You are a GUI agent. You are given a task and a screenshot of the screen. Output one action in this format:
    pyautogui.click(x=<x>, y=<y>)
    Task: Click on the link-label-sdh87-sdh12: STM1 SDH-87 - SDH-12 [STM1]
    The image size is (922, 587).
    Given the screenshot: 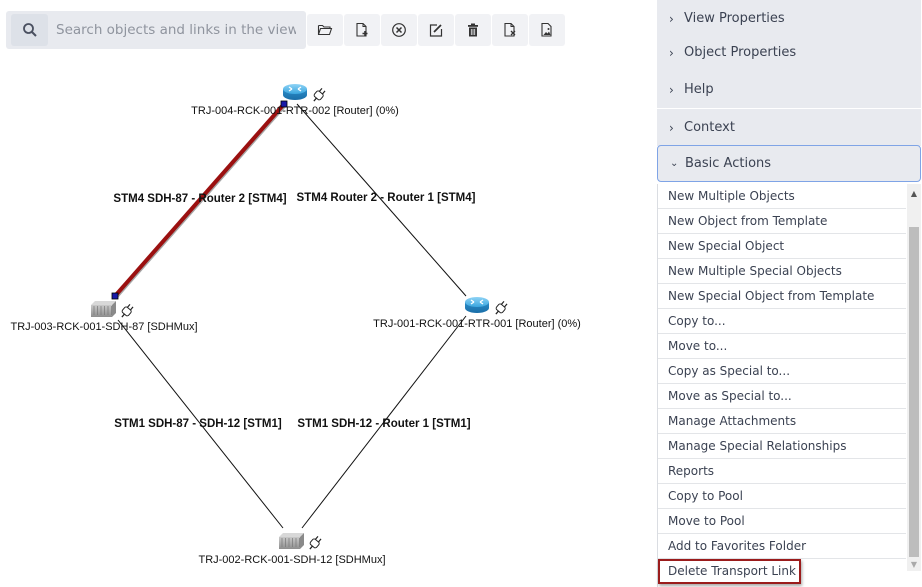 What is the action you would take?
    pyautogui.click(x=197, y=424)
    